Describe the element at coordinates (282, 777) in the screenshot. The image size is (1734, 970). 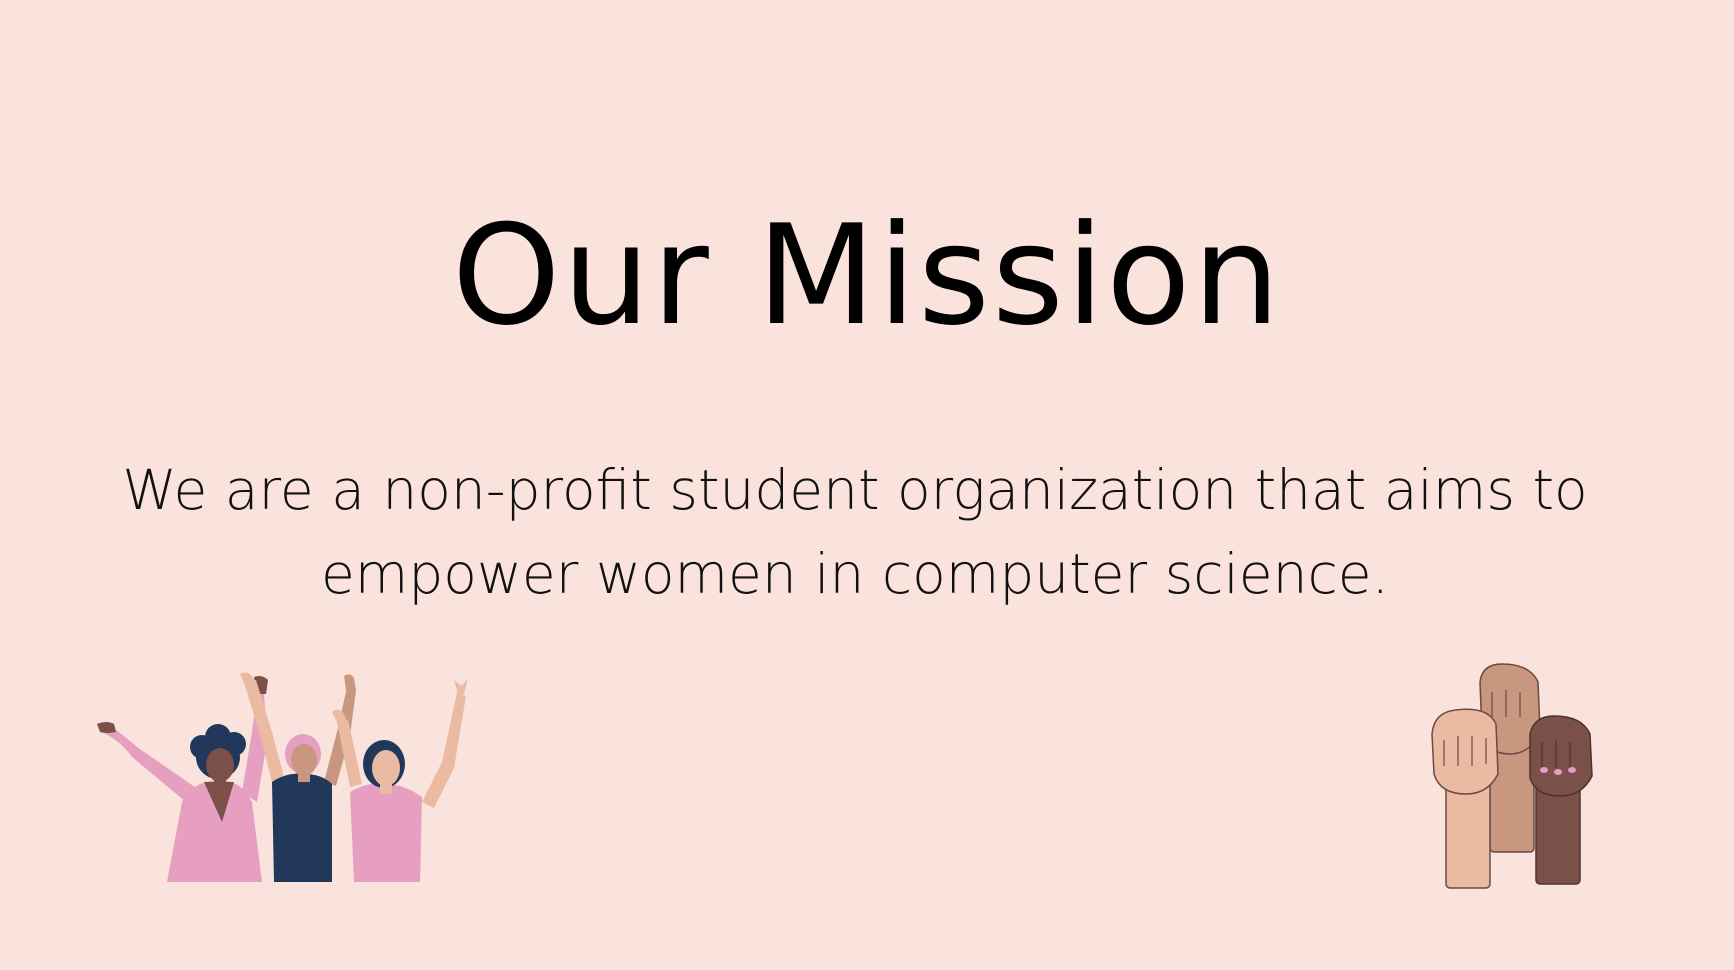
I see `celebrating-women-illustration` at that location.